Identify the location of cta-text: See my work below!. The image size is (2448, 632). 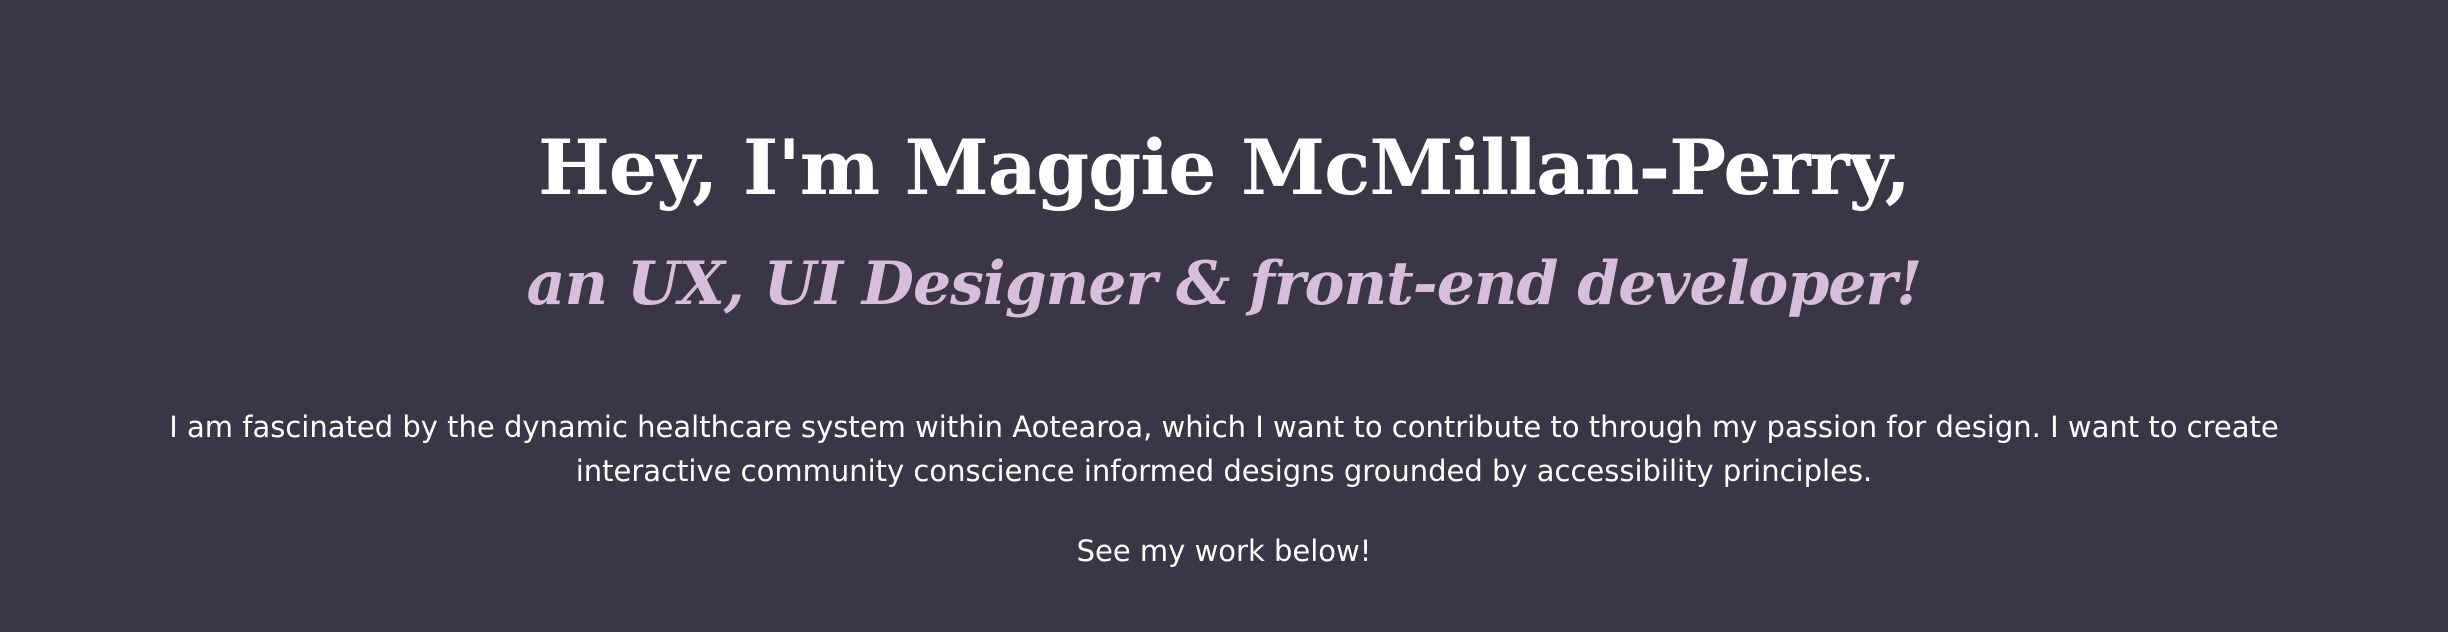
(1224, 551).